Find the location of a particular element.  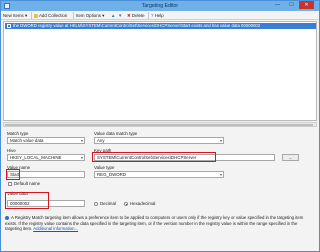

arrow-up-icon: ▲ is located at coordinates (113, 15).